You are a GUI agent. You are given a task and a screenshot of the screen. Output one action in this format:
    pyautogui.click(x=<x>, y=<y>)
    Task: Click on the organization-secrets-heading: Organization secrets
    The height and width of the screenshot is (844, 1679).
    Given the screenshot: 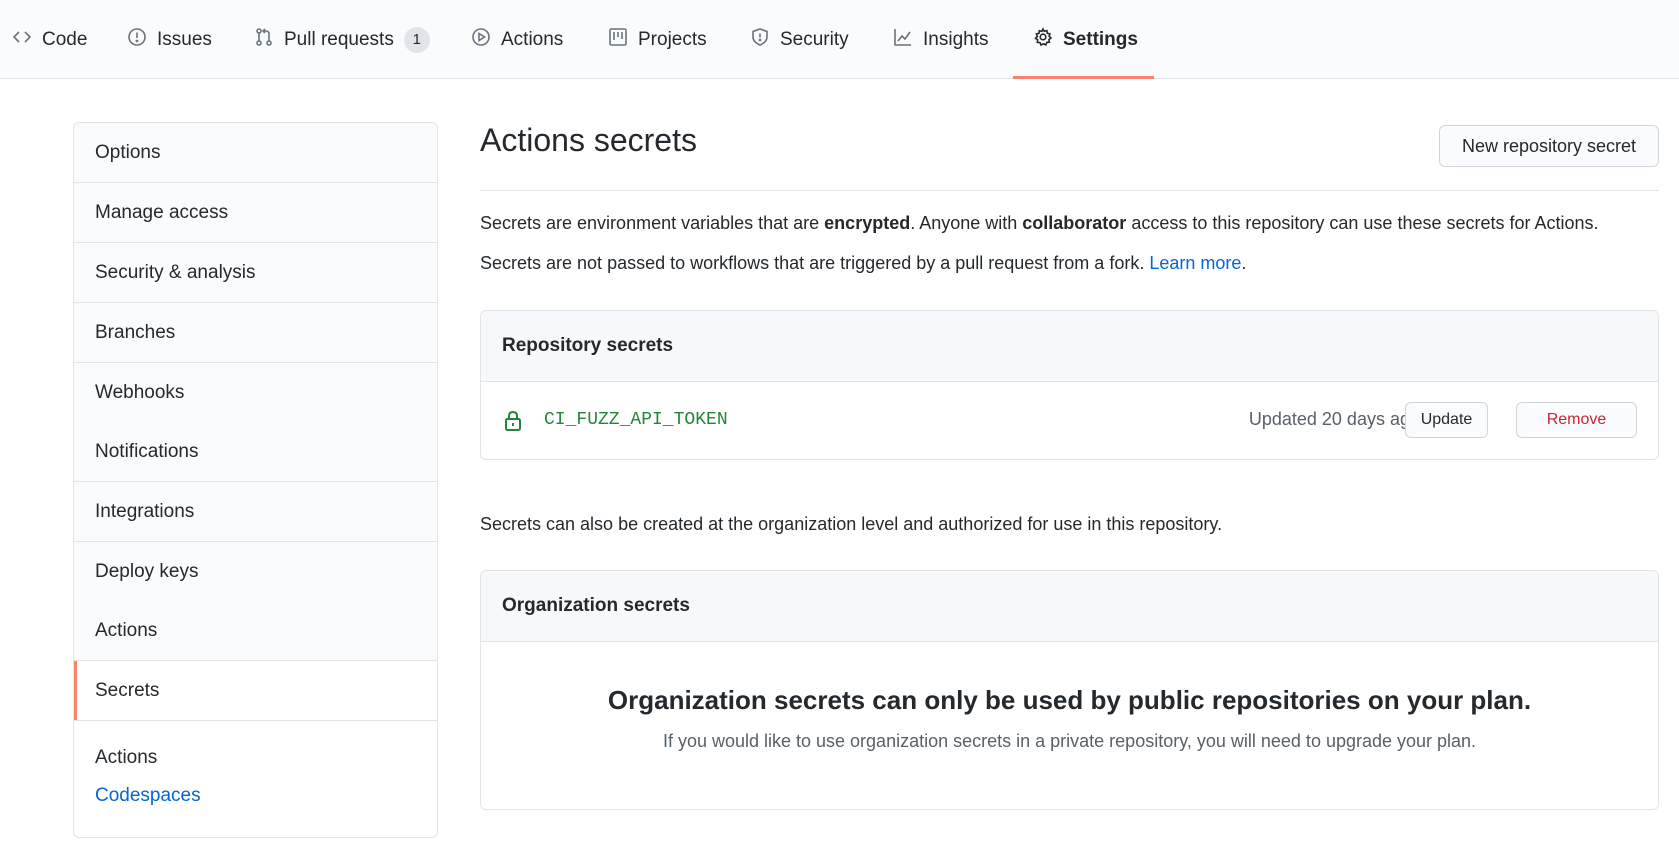 What is the action you would take?
    pyautogui.click(x=1069, y=606)
    